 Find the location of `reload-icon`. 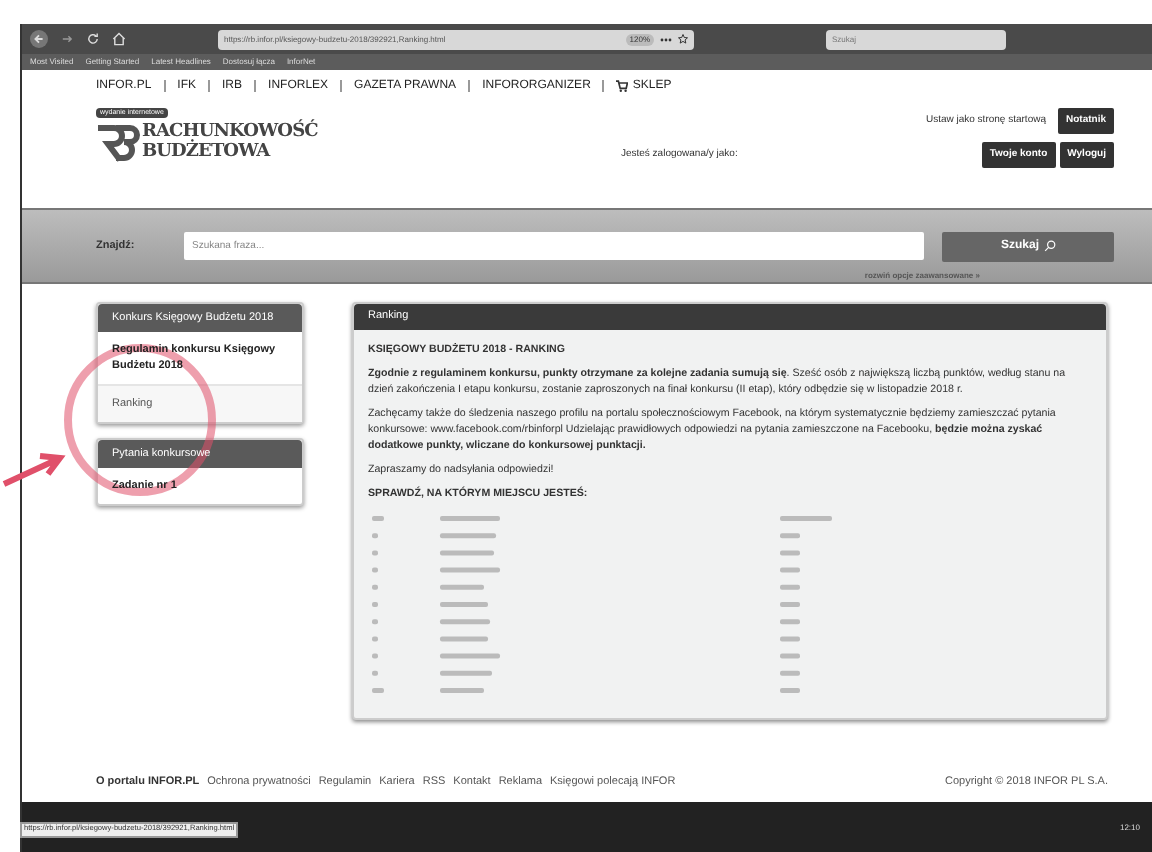

reload-icon is located at coordinates (93, 39).